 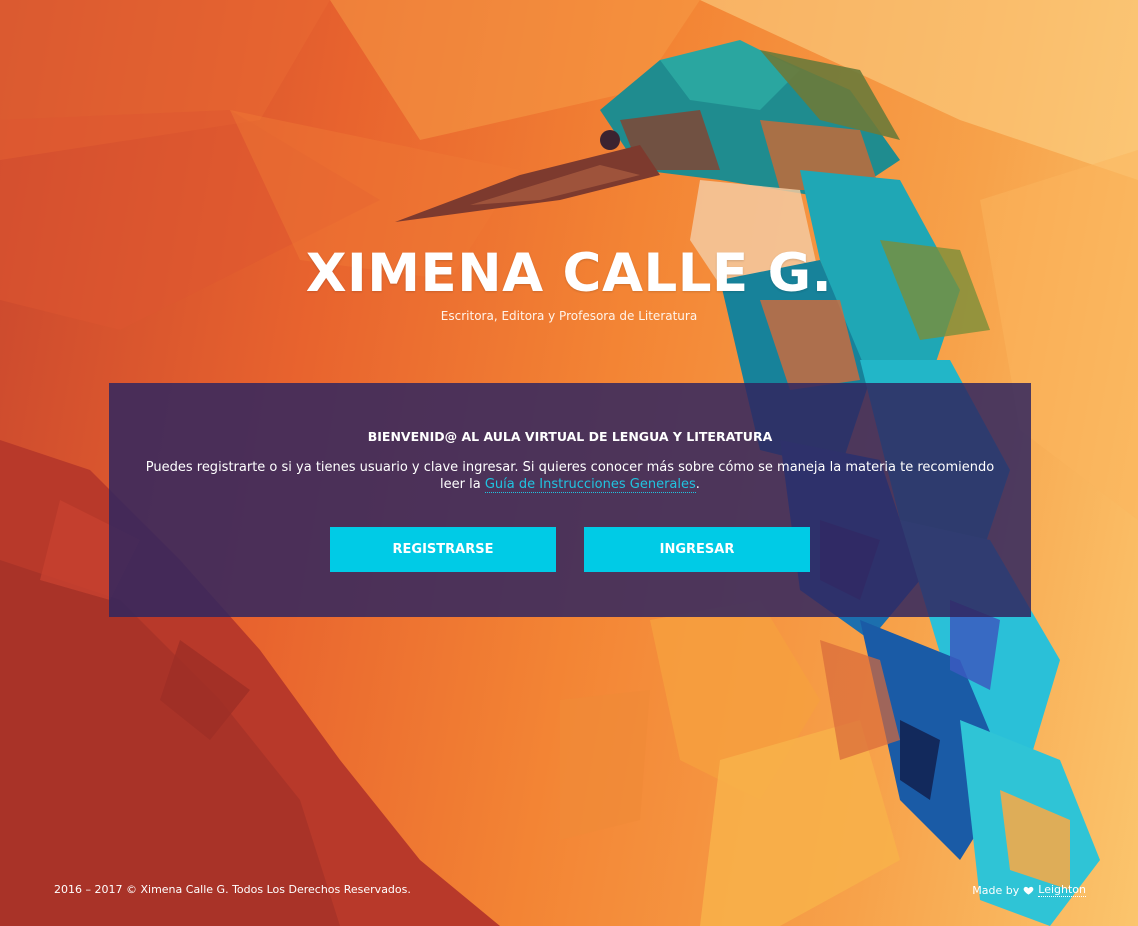 I want to click on author-link: Leighton, so click(x=1062, y=890).